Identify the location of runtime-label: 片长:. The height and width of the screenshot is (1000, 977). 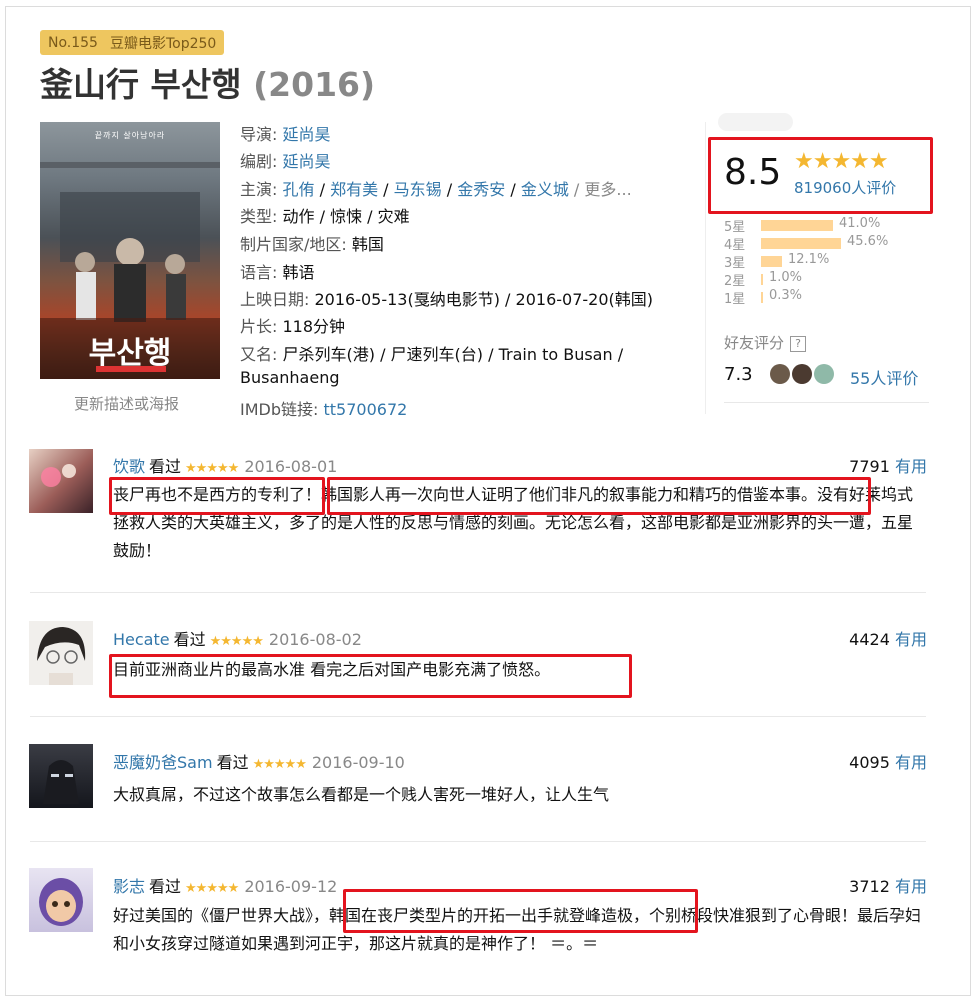
(259, 326).